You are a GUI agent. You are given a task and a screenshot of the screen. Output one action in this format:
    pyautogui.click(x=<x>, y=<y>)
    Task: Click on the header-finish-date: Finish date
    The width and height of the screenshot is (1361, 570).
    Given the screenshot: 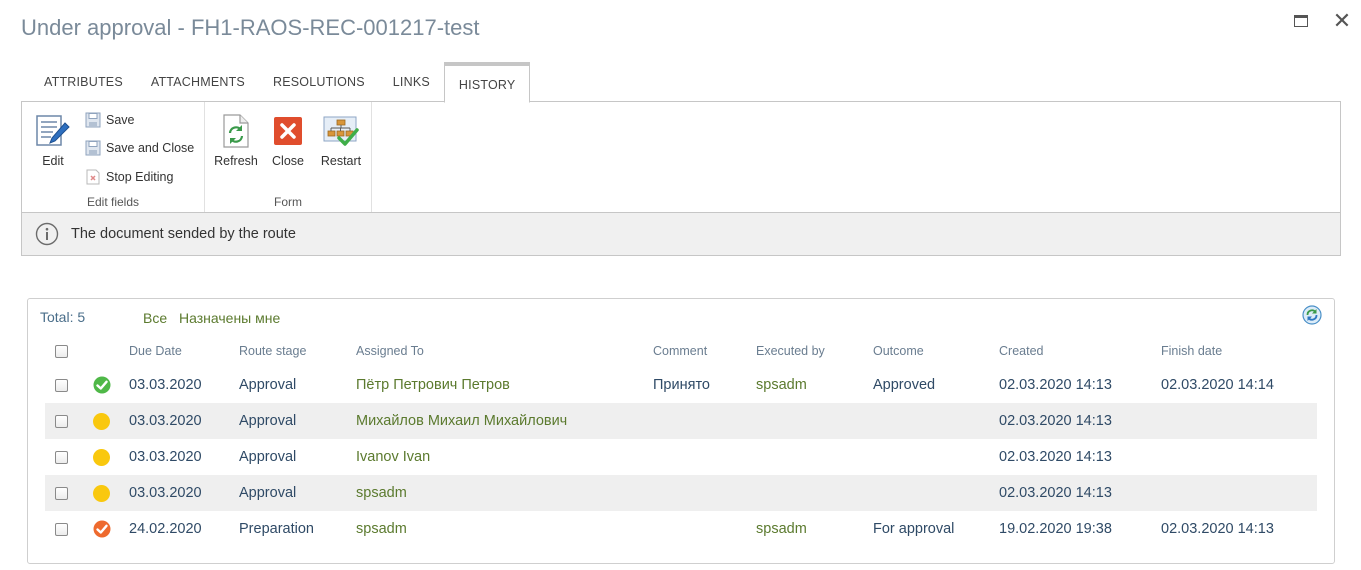 What is the action you would take?
    pyautogui.click(x=1191, y=351)
    